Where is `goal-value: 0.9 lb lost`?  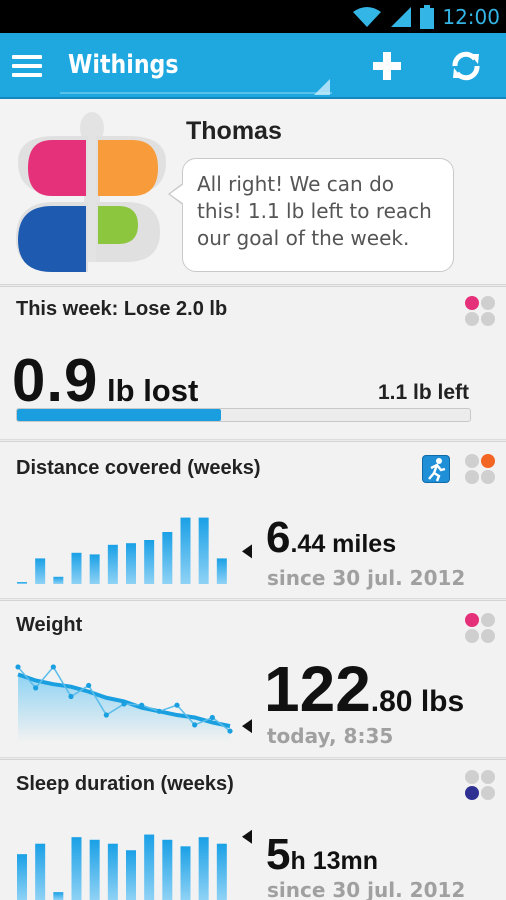 goal-value: 0.9 lb lost is located at coordinates (105, 380).